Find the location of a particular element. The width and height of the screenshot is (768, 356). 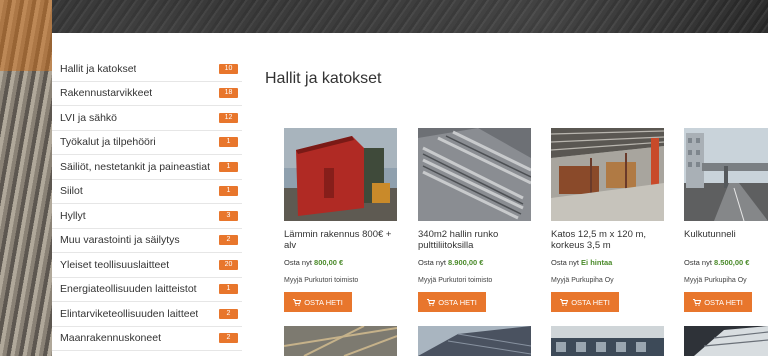

price-amount: 8.900,00 € is located at coordinates (466, 262).